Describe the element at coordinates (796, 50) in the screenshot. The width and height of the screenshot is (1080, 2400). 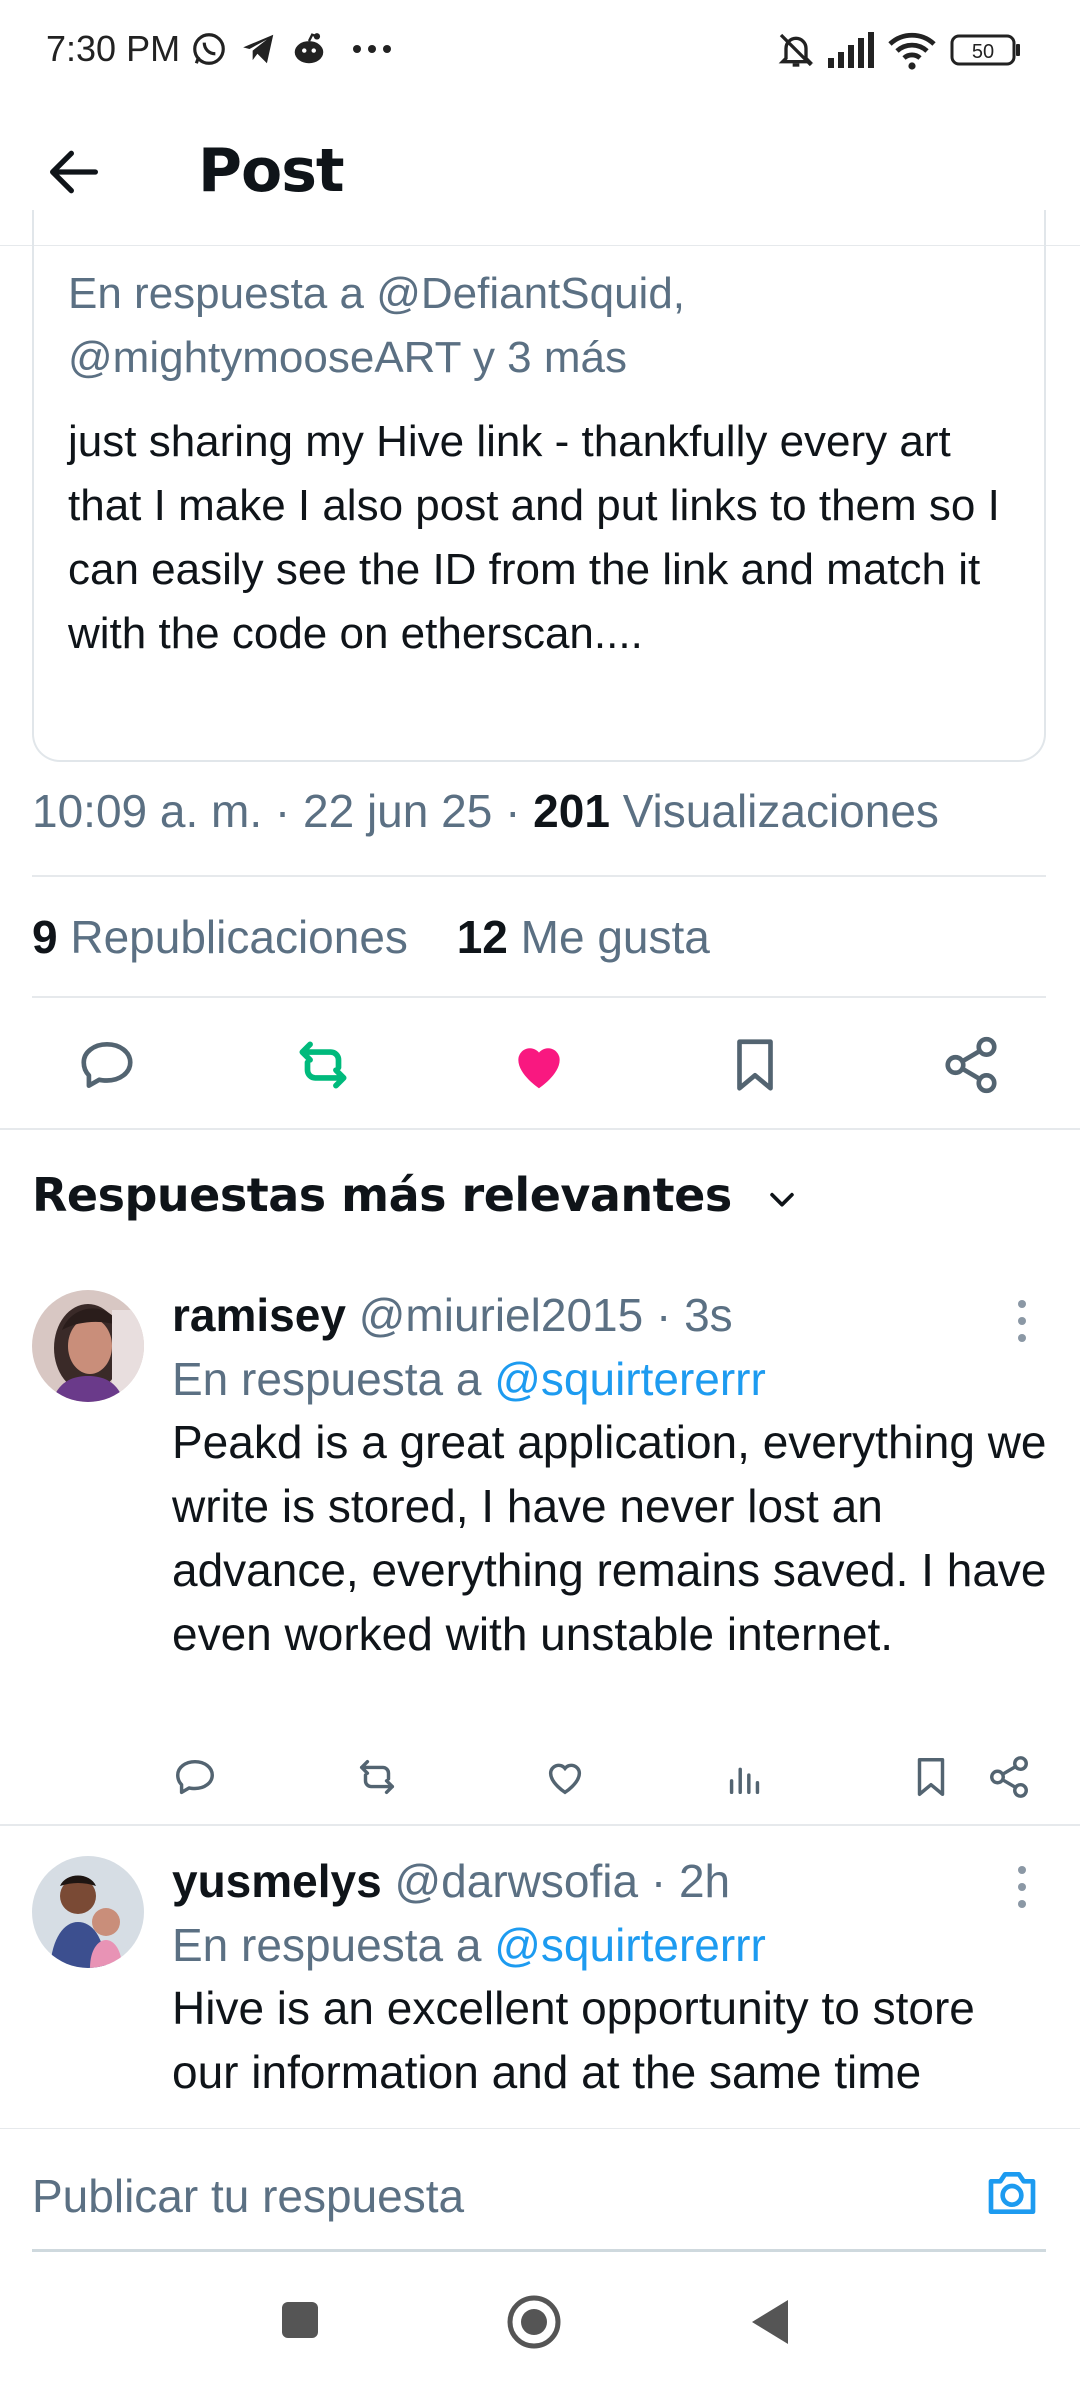
I see `mute-bell-icon` at that location.